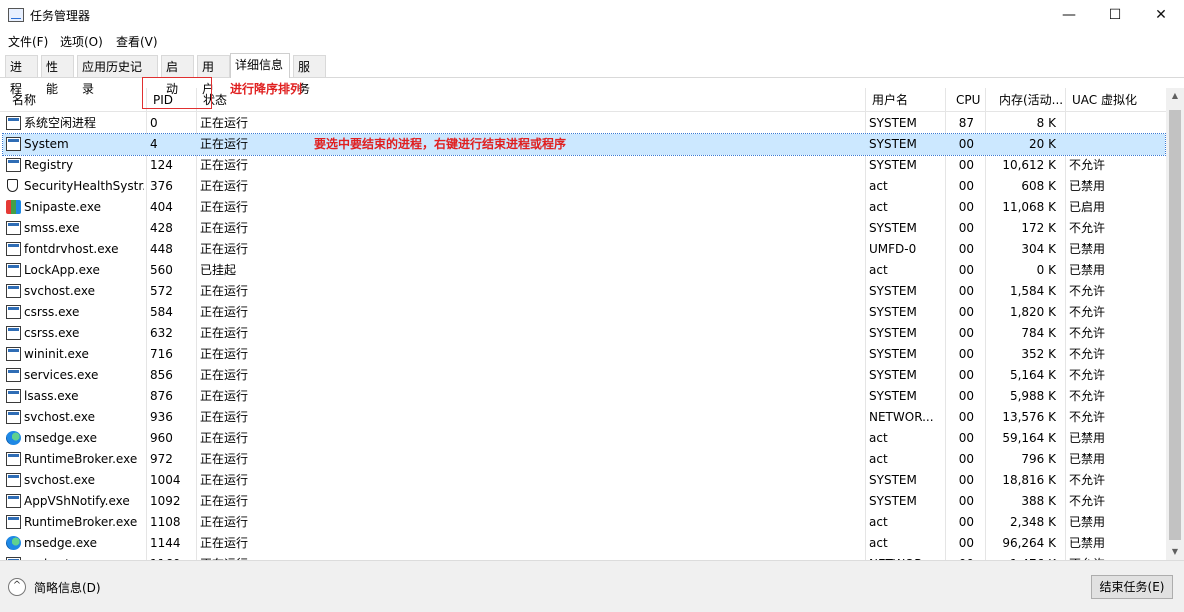  Describe the element at coordinates (13, 543) in the screenshot. I see `edge-icon` at that location.